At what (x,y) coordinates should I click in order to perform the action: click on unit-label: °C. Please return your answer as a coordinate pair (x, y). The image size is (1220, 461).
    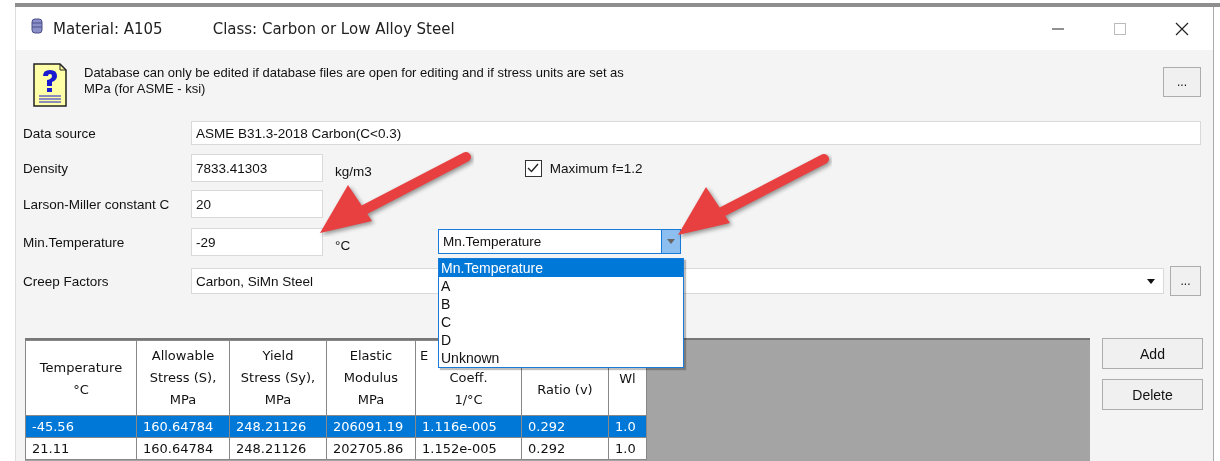
    Looking at the image, I should click on (343, 245).